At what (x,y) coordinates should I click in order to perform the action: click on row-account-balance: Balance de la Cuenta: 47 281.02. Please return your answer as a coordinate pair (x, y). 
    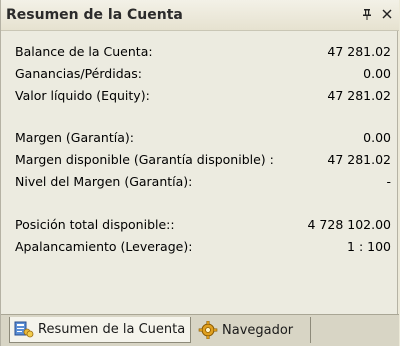
    Looking at the image, I should click on (203, 53).